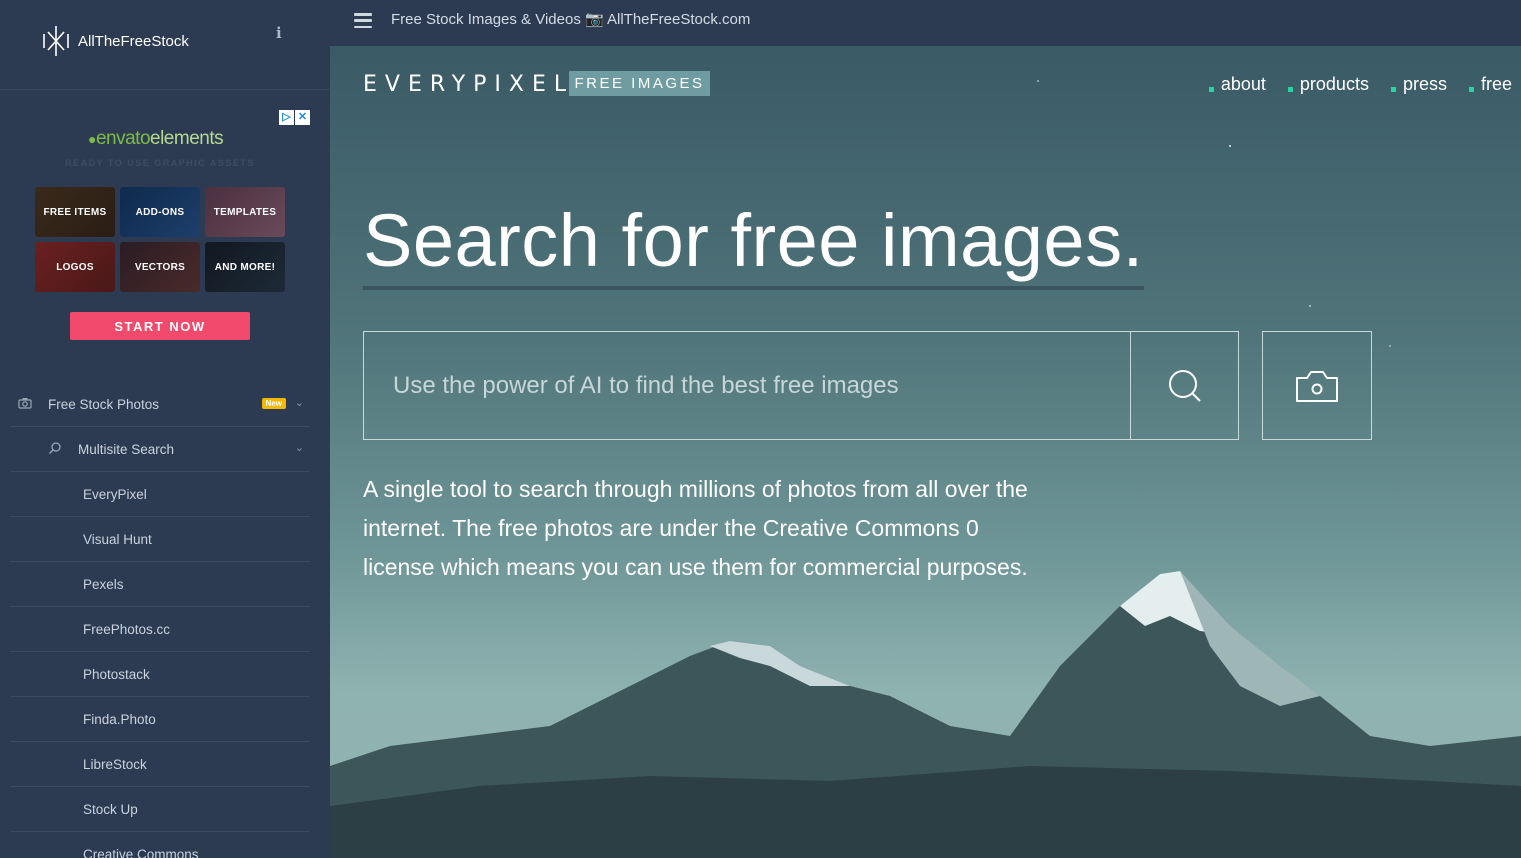 Image resolution: width=1521 pixels, height=858 pixels. I want to click on image-search-button, so click(1317, 385).